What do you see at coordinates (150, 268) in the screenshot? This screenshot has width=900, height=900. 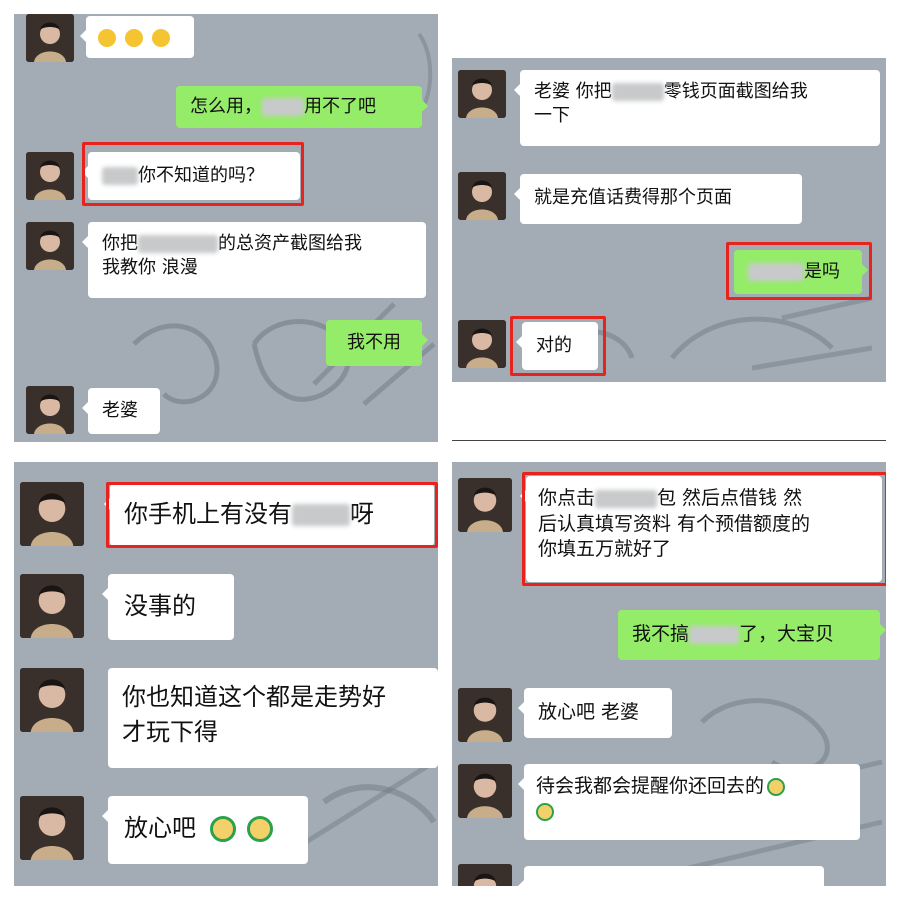 I see `message-text: 我教你 浪漫` at bounding box center [150, 268].